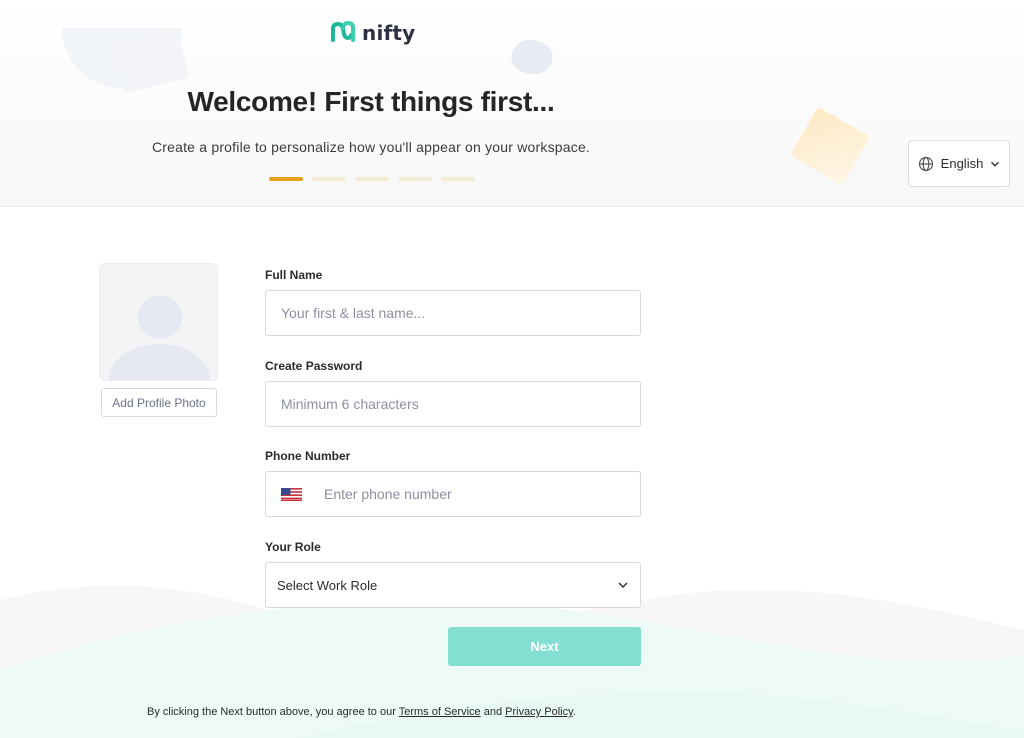 The width and height of the screenshot is (1024, 738). I want to click on globe-icon, so click(925, 163).